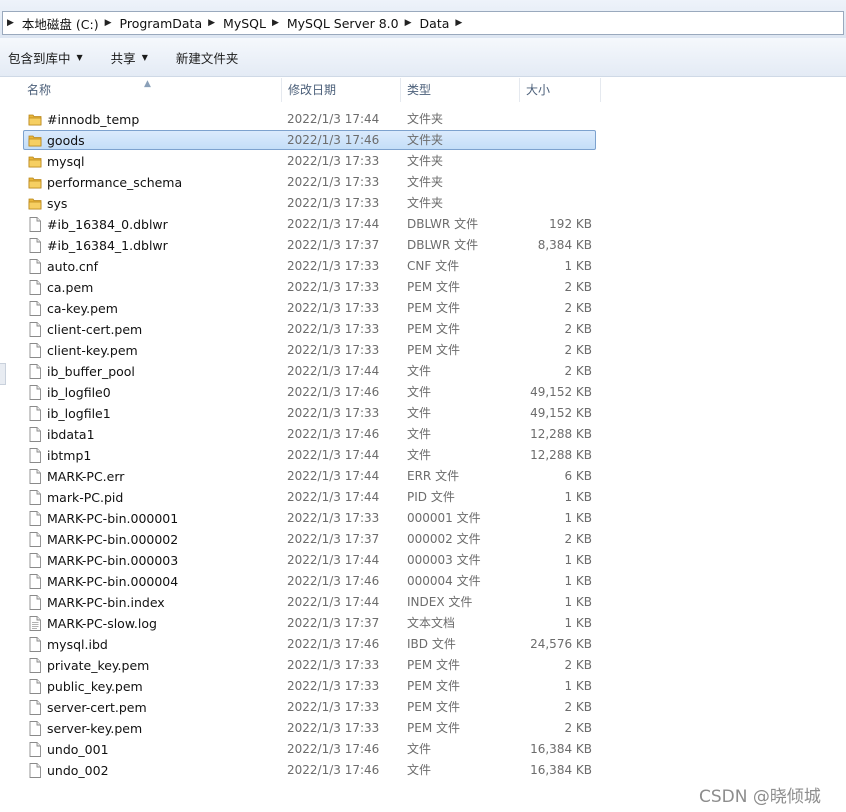 The image size is (846, 812). What do you see at coordinates (67, 23) in the screenshot?
I see `breadcrumb-local-disk: 本地磁盘 (C:) ▶` at bounding box center [67, 23].